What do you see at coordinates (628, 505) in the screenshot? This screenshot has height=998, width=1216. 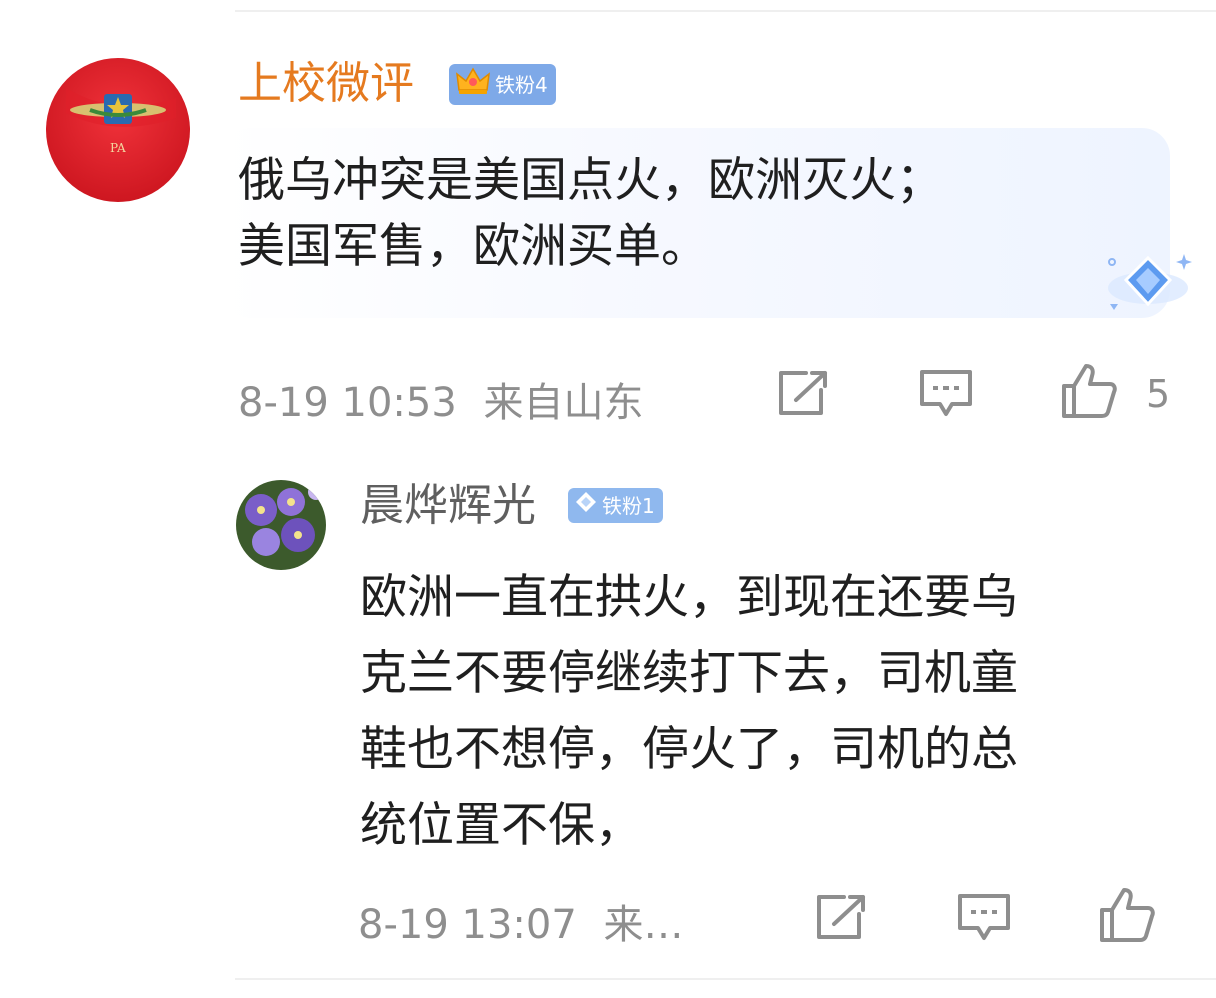 I see `badge-label: 铁粉1` at bounding box center [628, 505].